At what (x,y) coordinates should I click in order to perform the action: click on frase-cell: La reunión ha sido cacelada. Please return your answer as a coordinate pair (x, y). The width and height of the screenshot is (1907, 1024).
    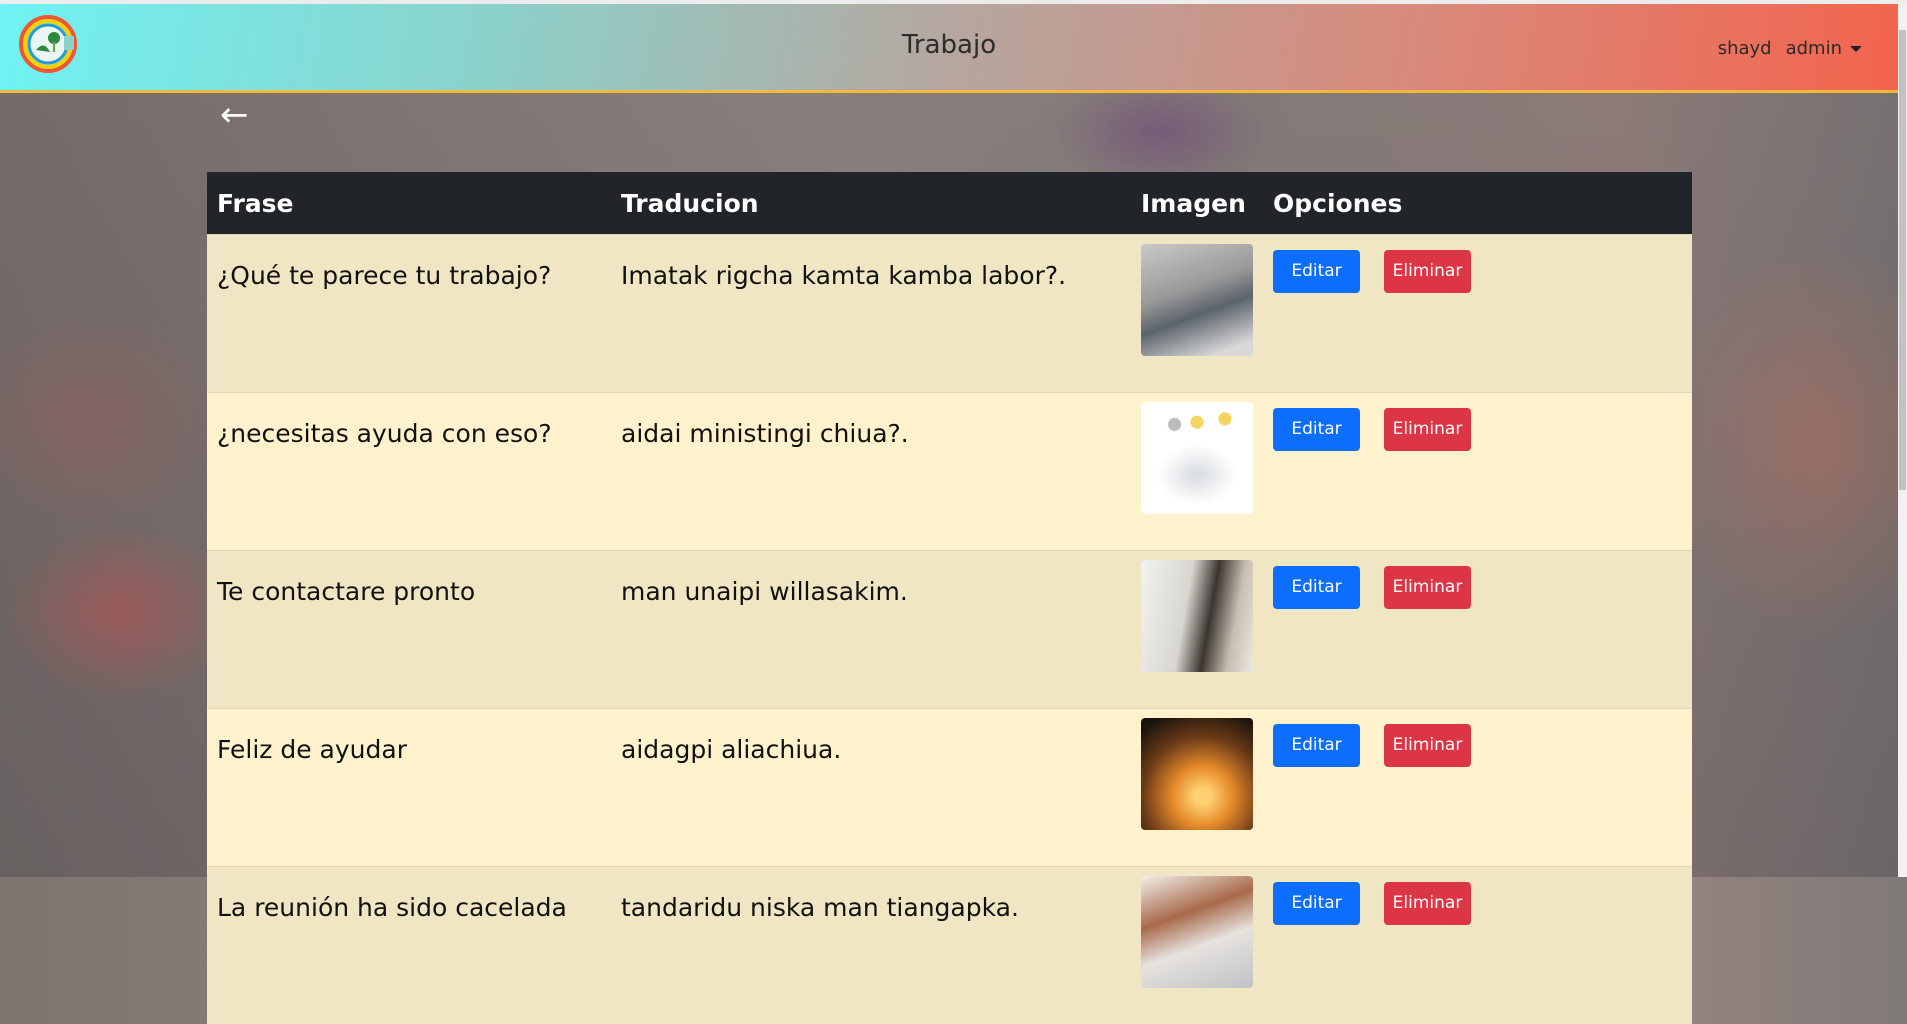
    Looking at the image, I should click on (409, 945).